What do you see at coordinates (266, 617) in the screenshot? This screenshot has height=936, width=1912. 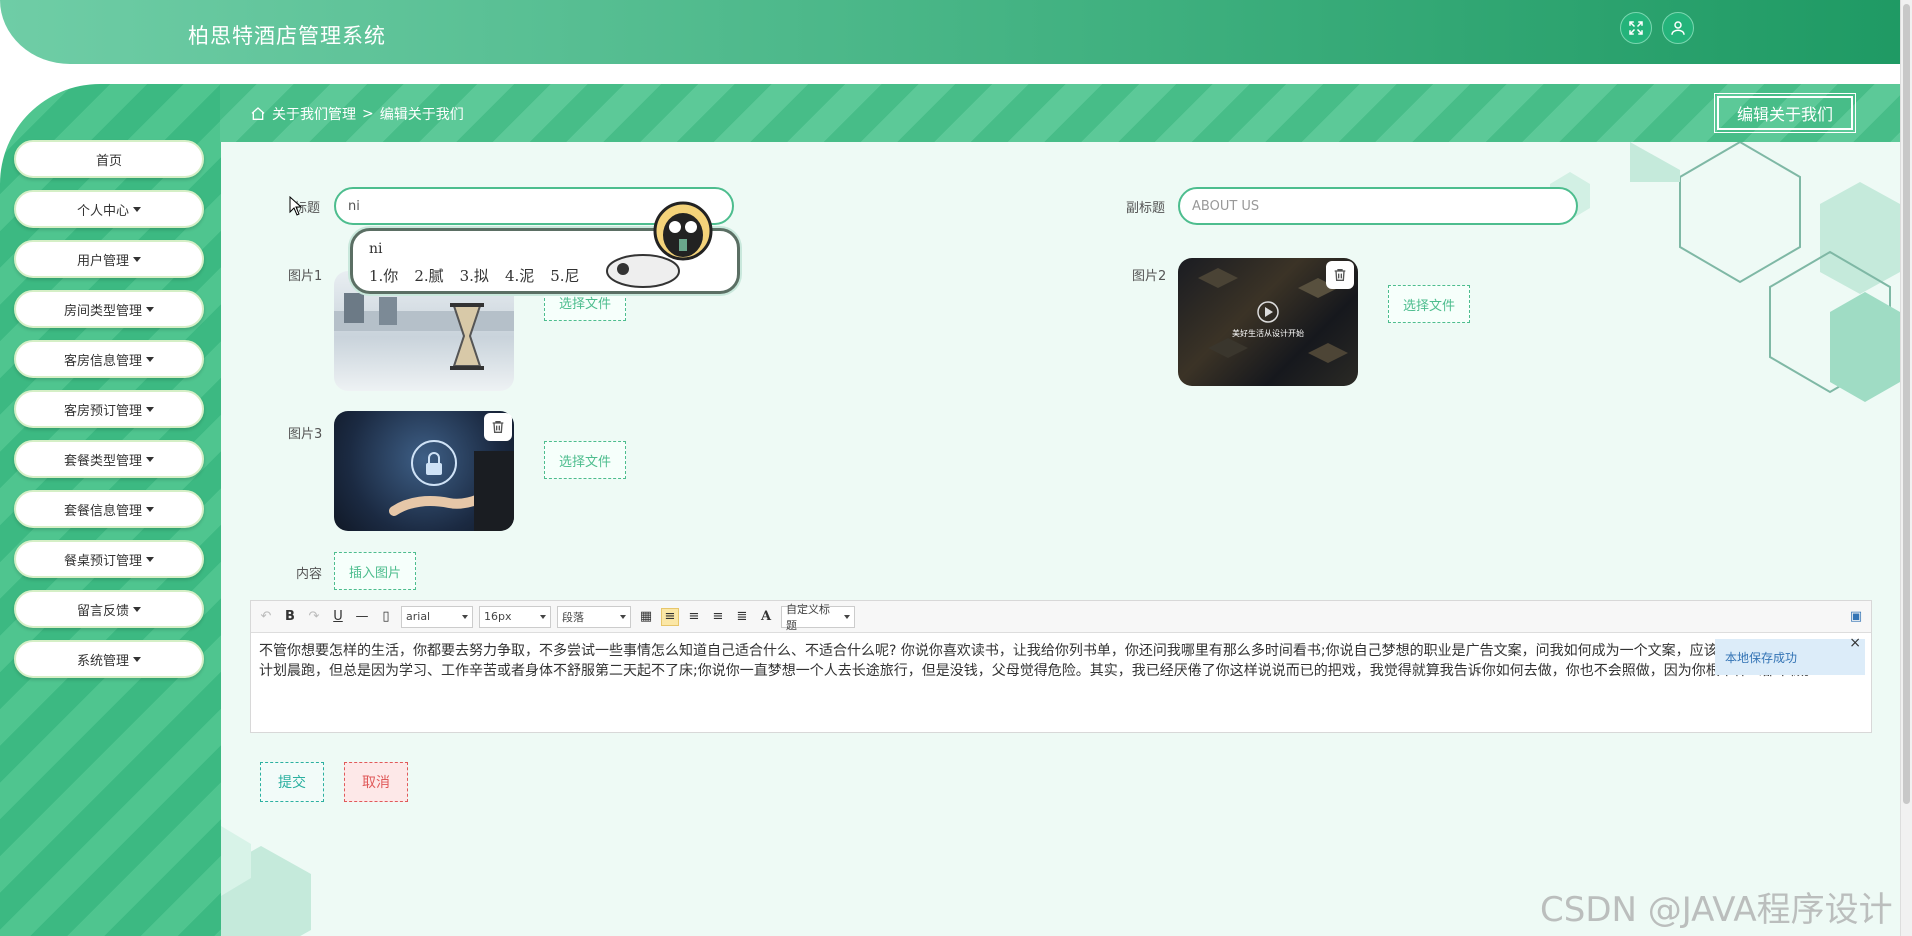 I see `undo-icon: ↶` at bounding box center [266, 617].